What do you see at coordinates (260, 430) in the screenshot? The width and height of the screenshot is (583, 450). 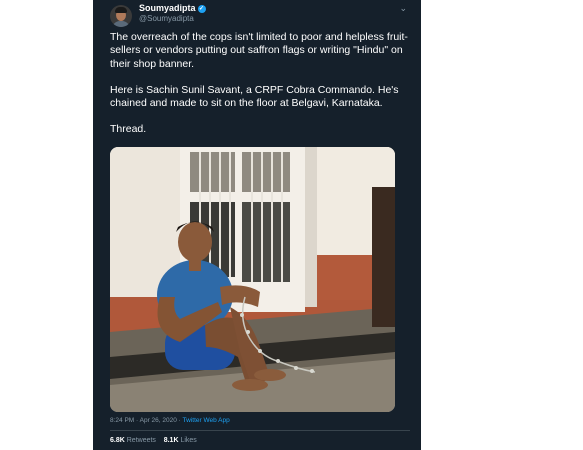 I see `divider` at bounding box center [260, 430].